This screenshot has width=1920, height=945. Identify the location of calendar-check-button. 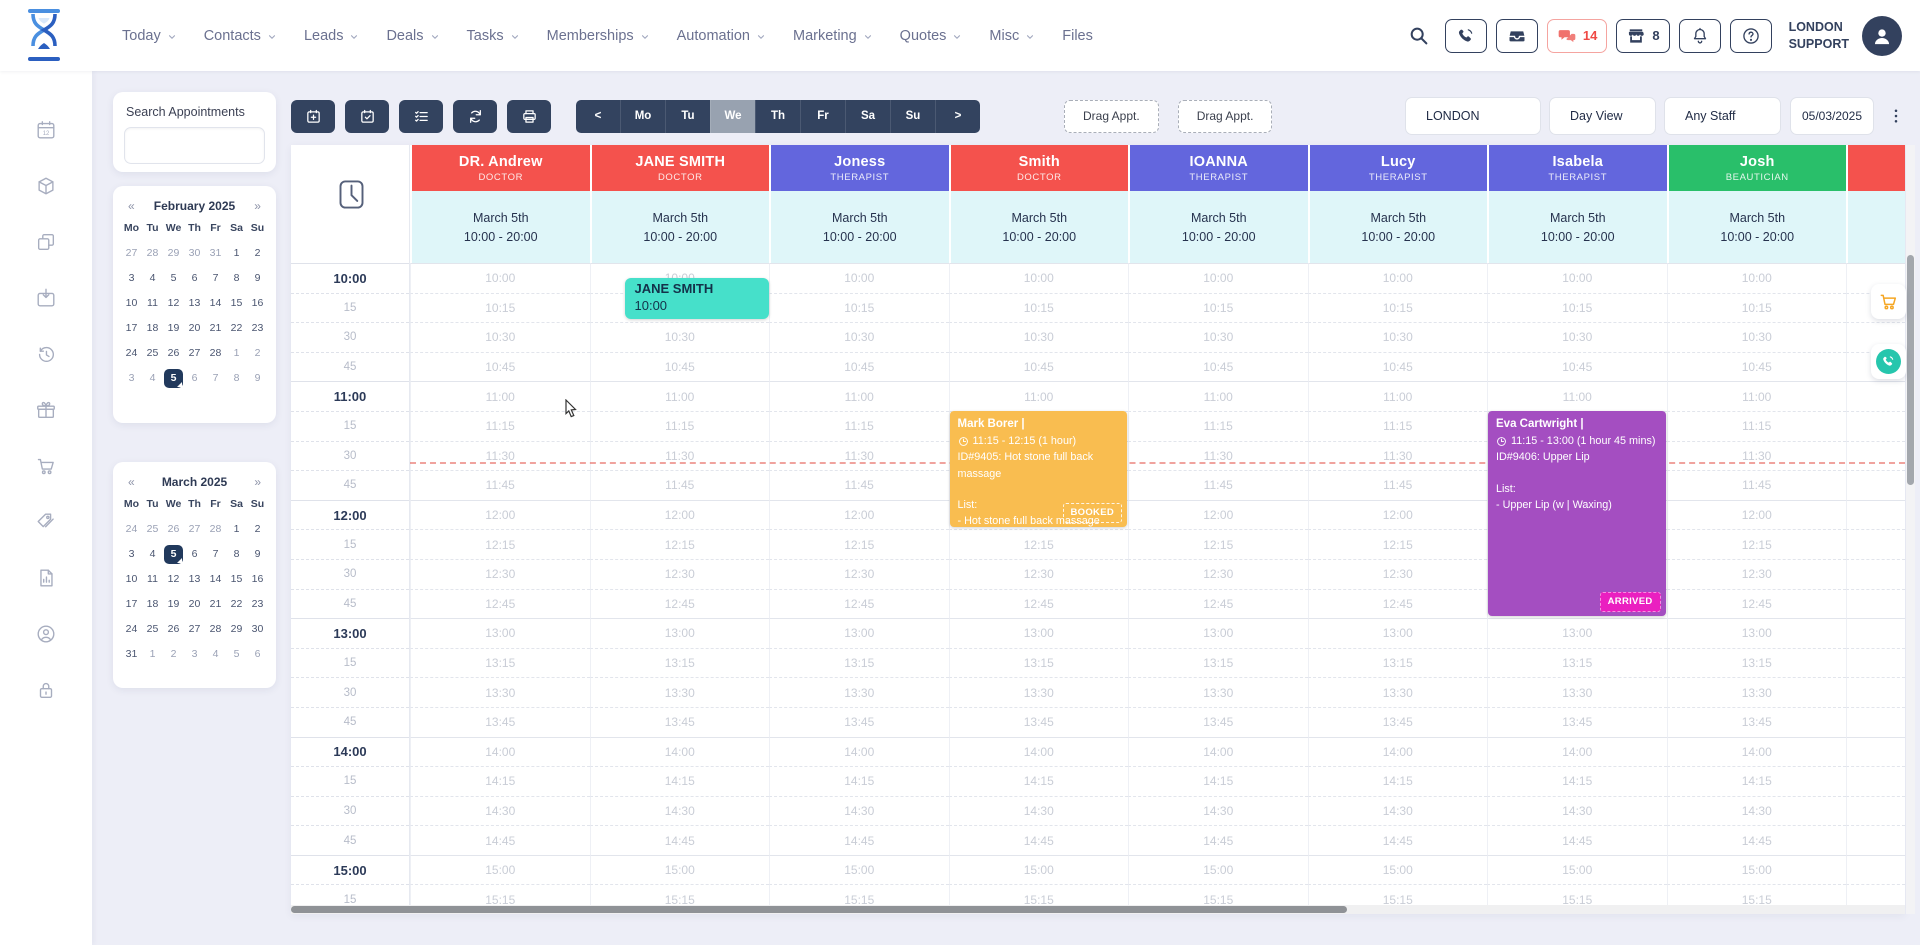
(367, 116).